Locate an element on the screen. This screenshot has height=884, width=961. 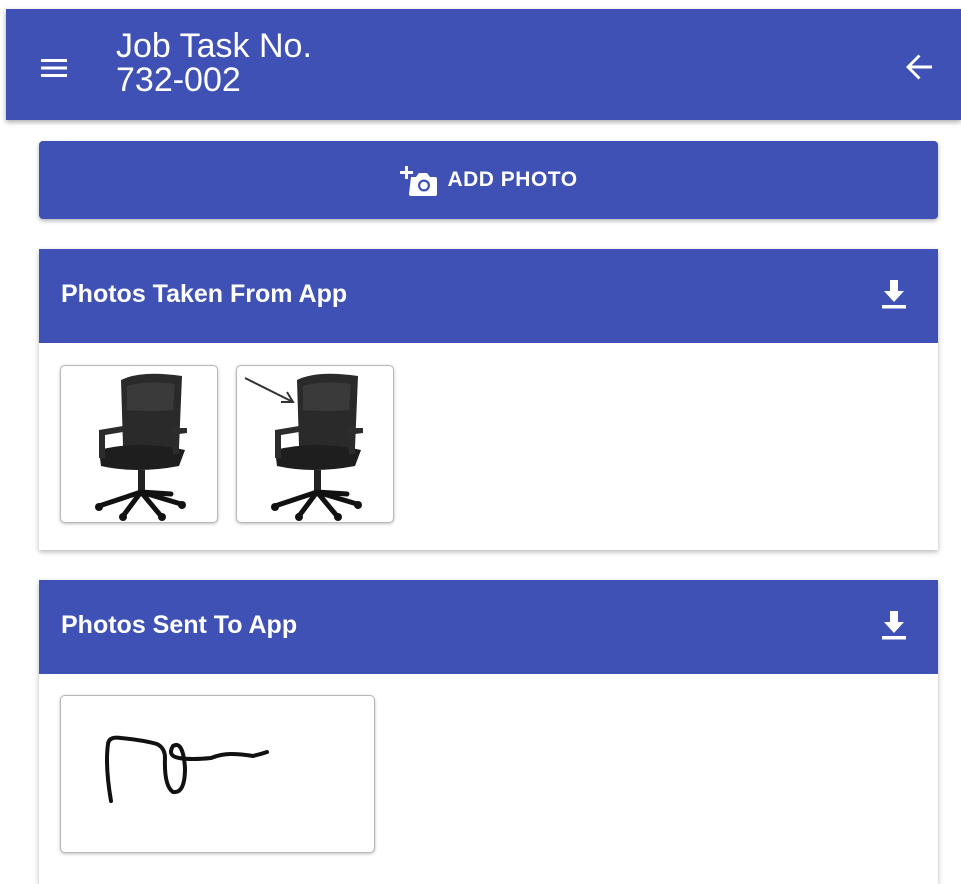
page-title: Job Task No. 732-002 is located at coordinates (214, 63).